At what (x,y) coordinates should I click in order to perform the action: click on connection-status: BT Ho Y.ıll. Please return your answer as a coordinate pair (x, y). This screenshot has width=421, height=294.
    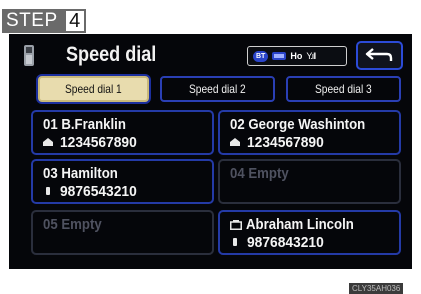
    Looking at the image, I should click on (297, 56).